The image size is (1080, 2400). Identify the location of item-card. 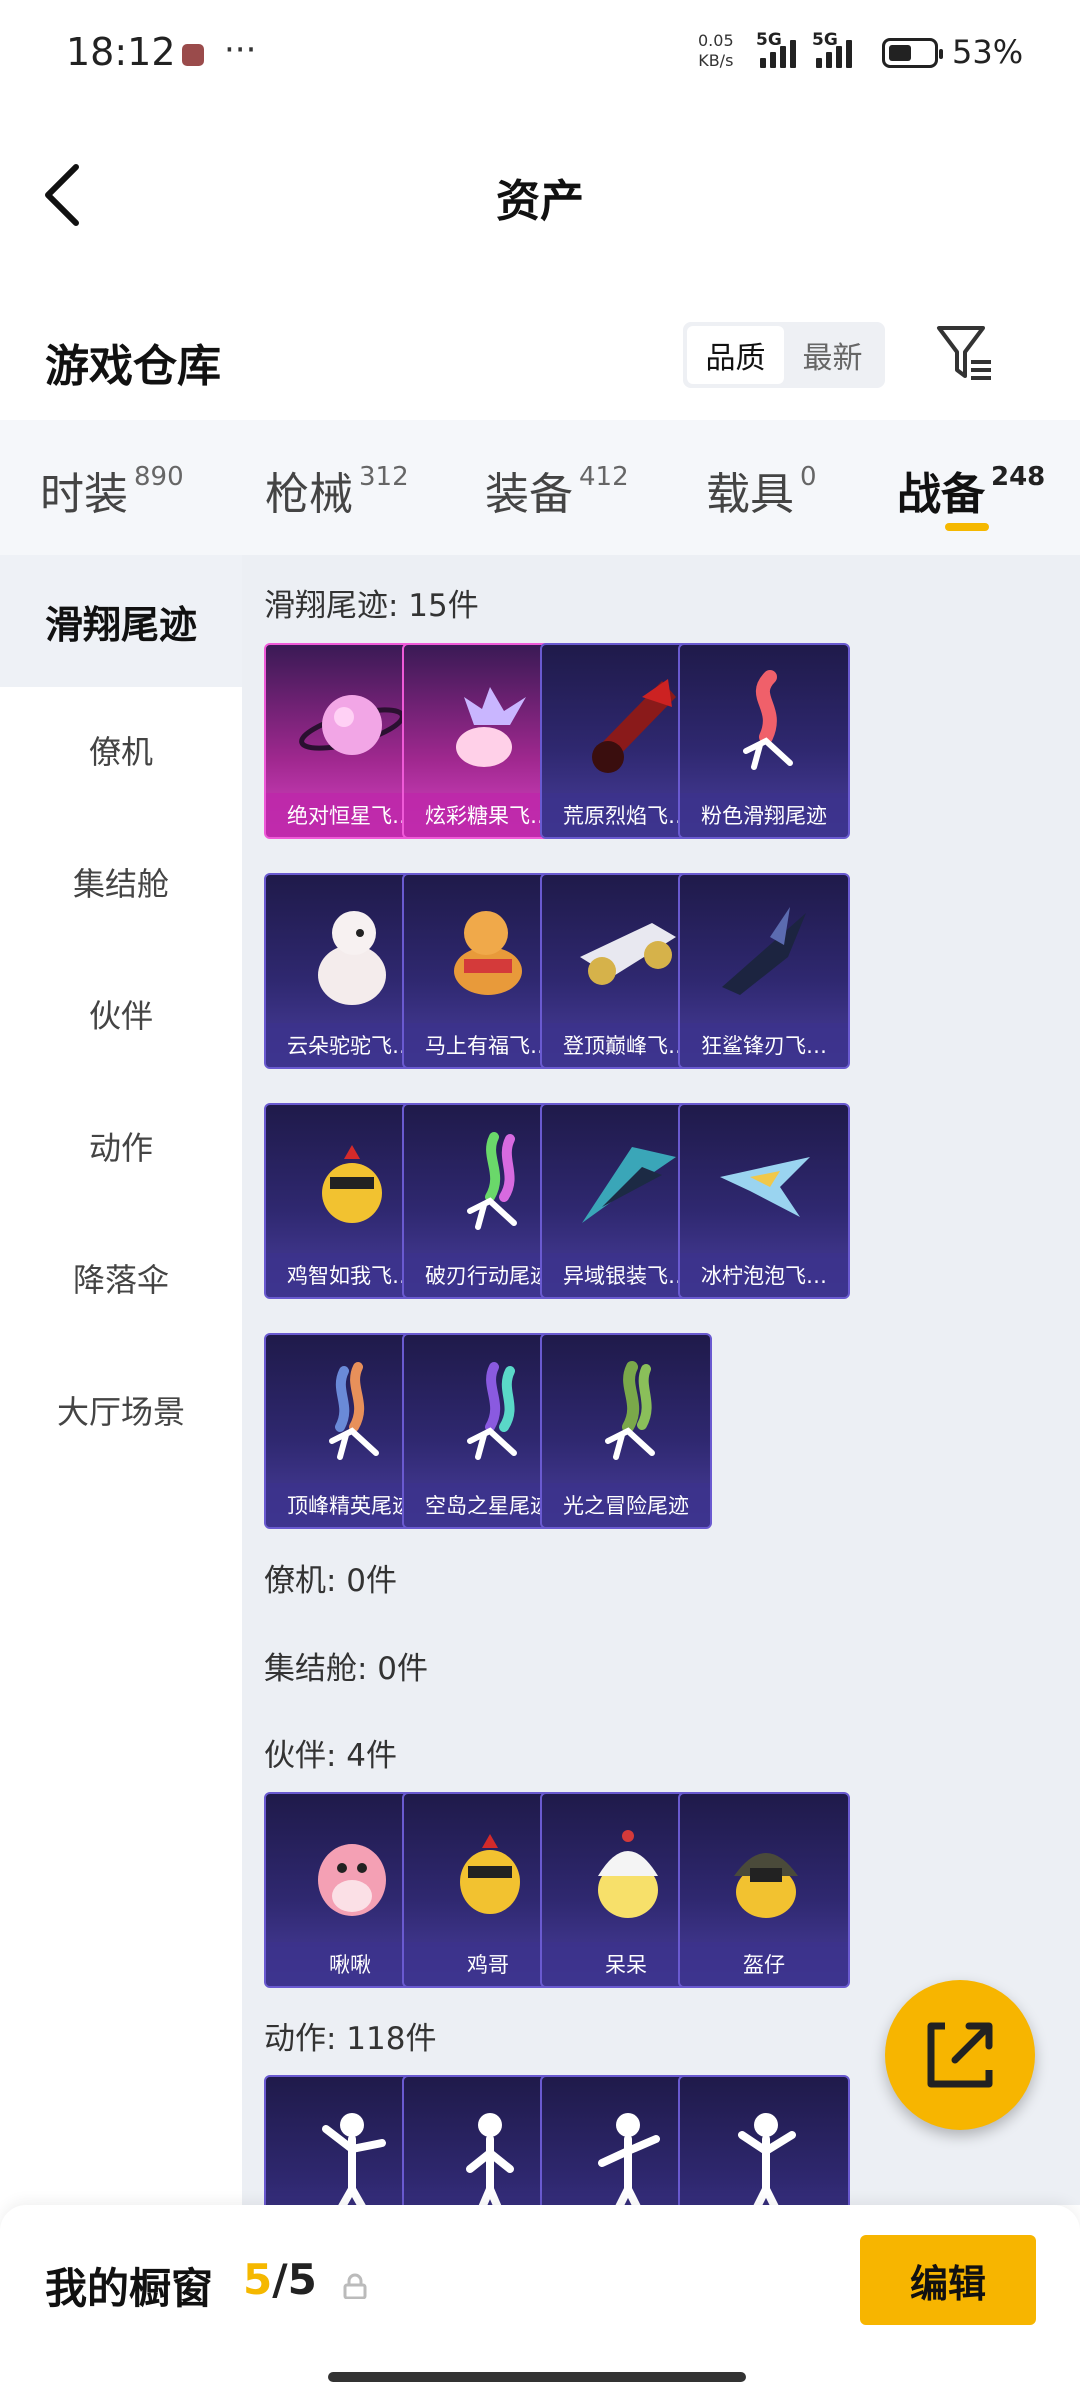
(764, 2140).